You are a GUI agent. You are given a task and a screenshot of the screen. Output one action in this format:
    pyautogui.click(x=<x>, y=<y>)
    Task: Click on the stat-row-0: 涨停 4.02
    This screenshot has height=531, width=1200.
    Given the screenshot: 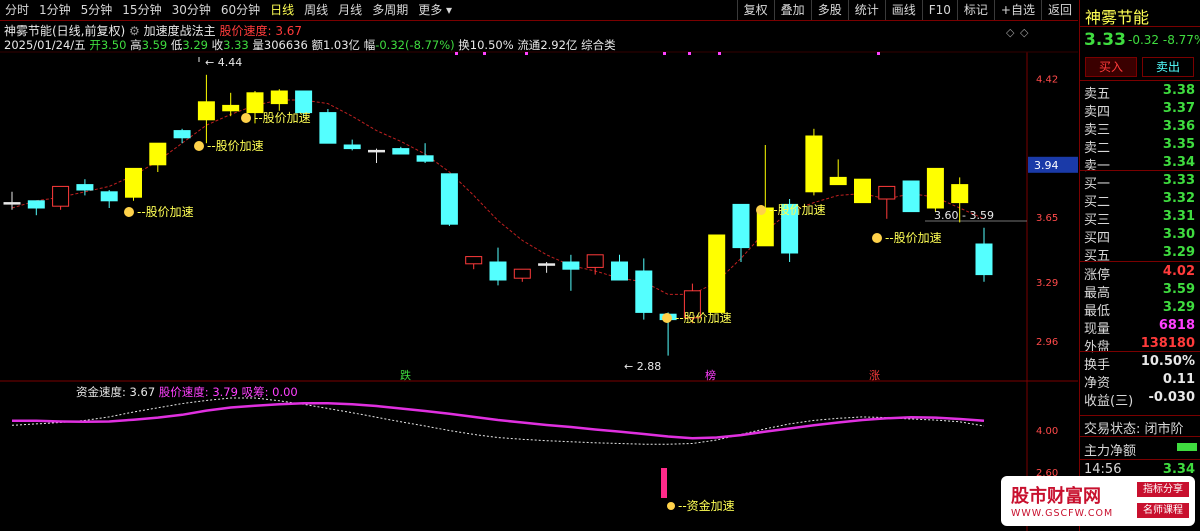 What is the action you would take?
    pyautogui.click(x=1140, y=273)
    